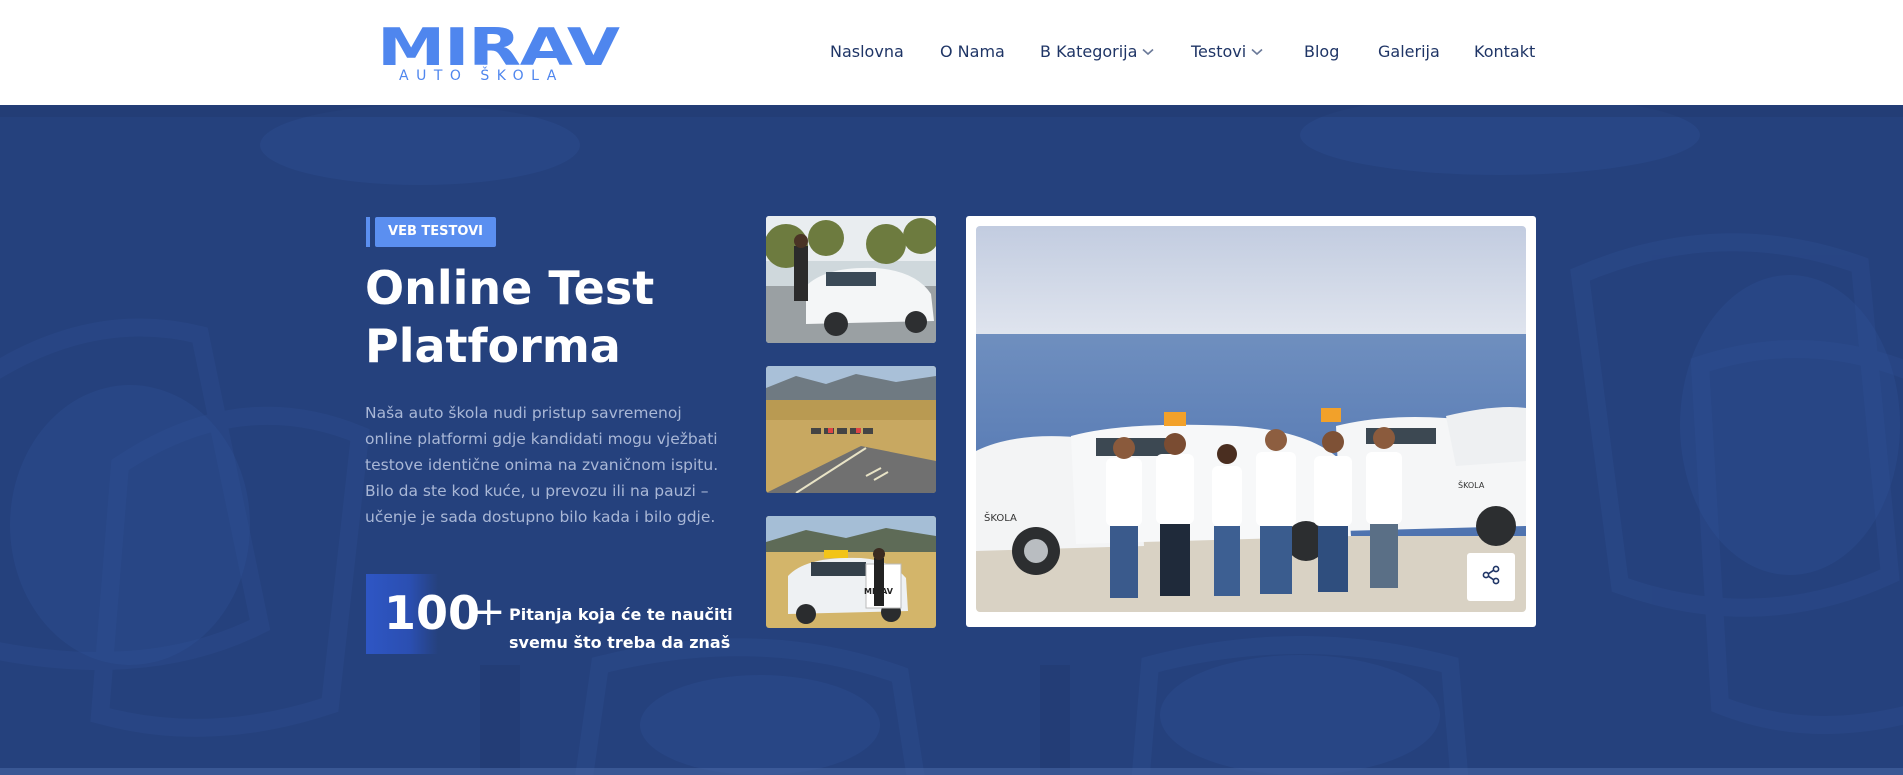 This screenshot has height=775, width=1903. I want to click on share-button, so click(1491, 577).